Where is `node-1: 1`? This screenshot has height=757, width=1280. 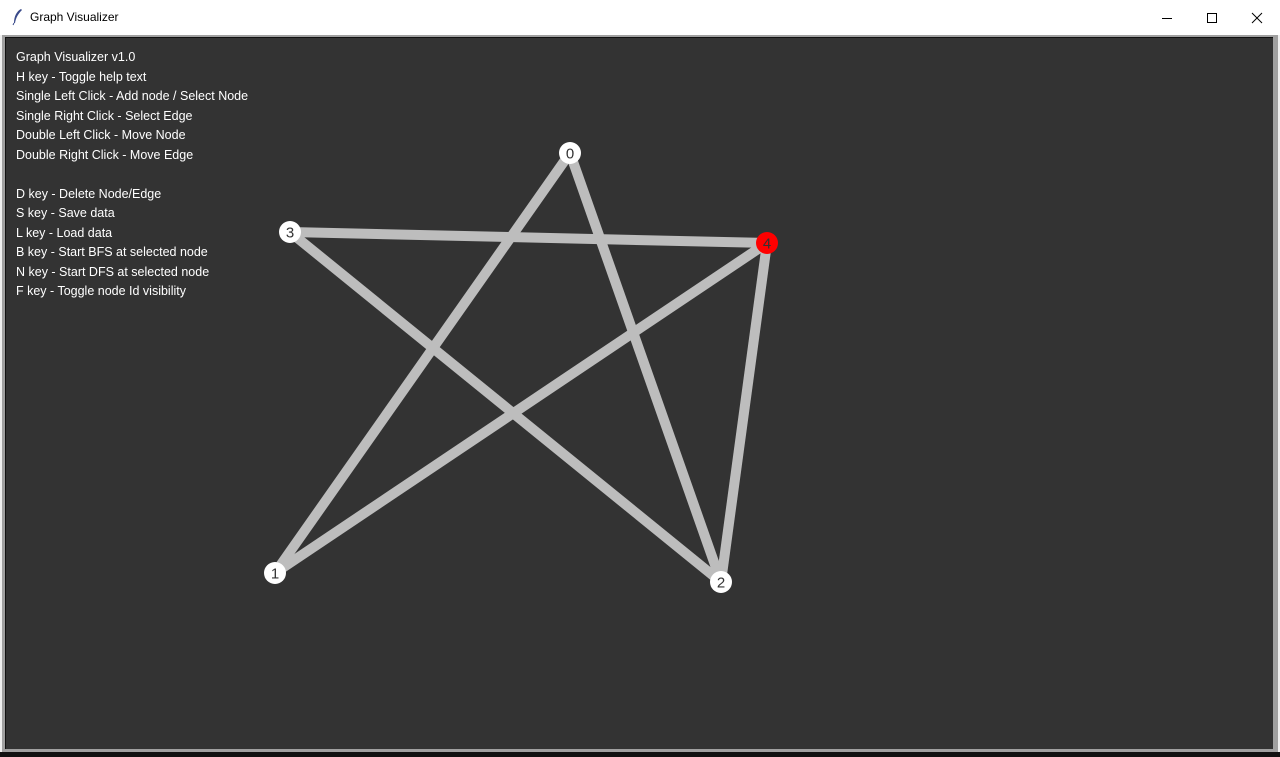 node-1: 1 is located at coordinates (275, 573).